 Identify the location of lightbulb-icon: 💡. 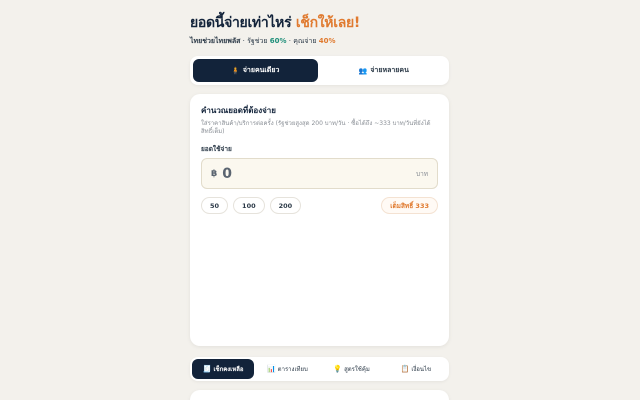
(338, 369).